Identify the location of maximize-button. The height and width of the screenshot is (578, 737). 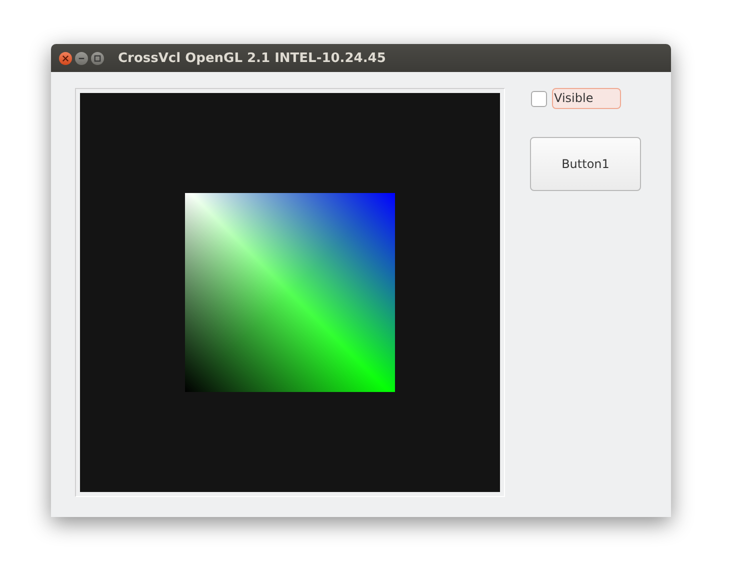
(97, 58).